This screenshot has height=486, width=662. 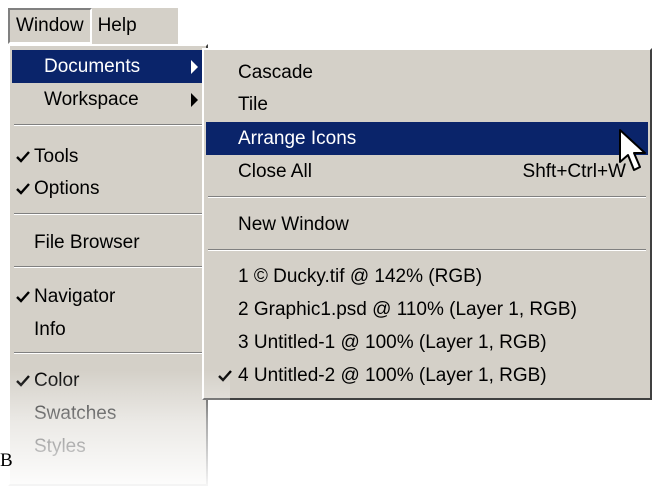 What do you see at coordinates (108, 156) in the screenshot?
I see `menu-item-tools: Tools` at bounding box center [108, 156].